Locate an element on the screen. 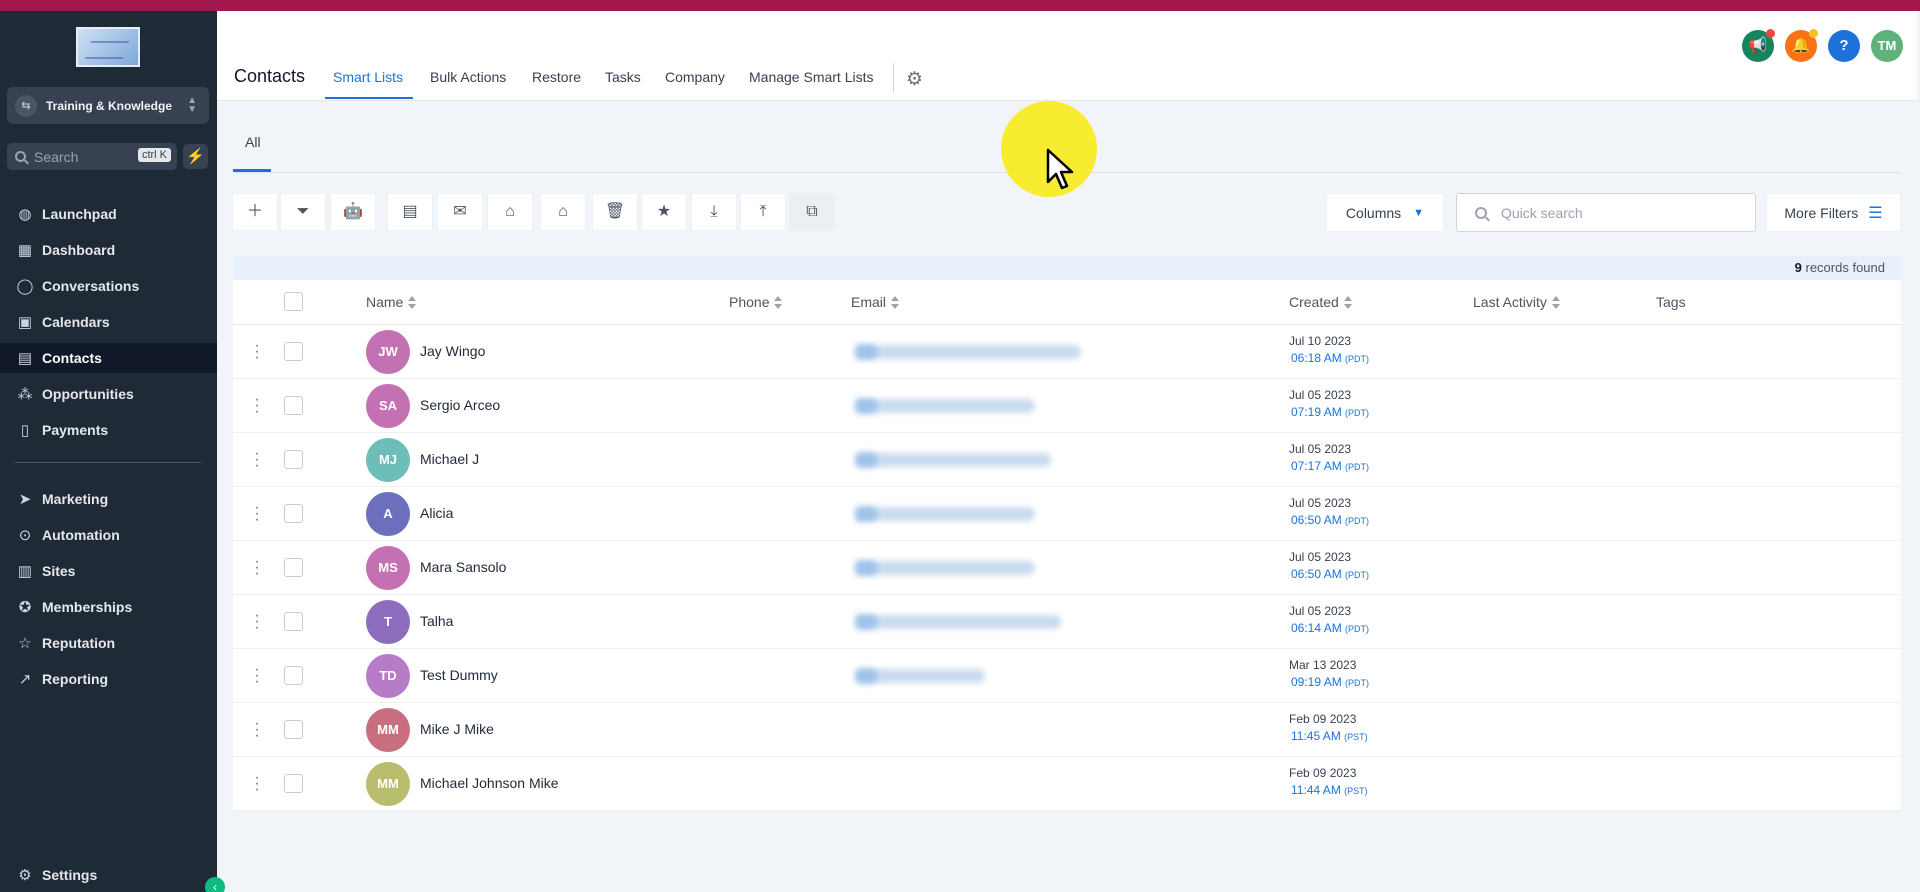  contact-name: Michael J is located at coordinates (449, 459).